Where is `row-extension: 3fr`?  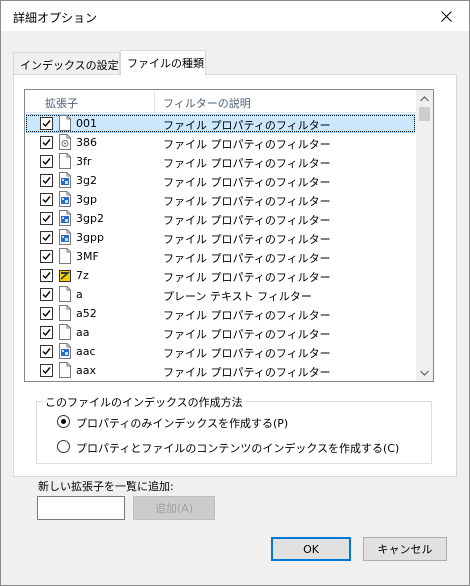 row-extension: 3fr is located at coordinates (84, 161).